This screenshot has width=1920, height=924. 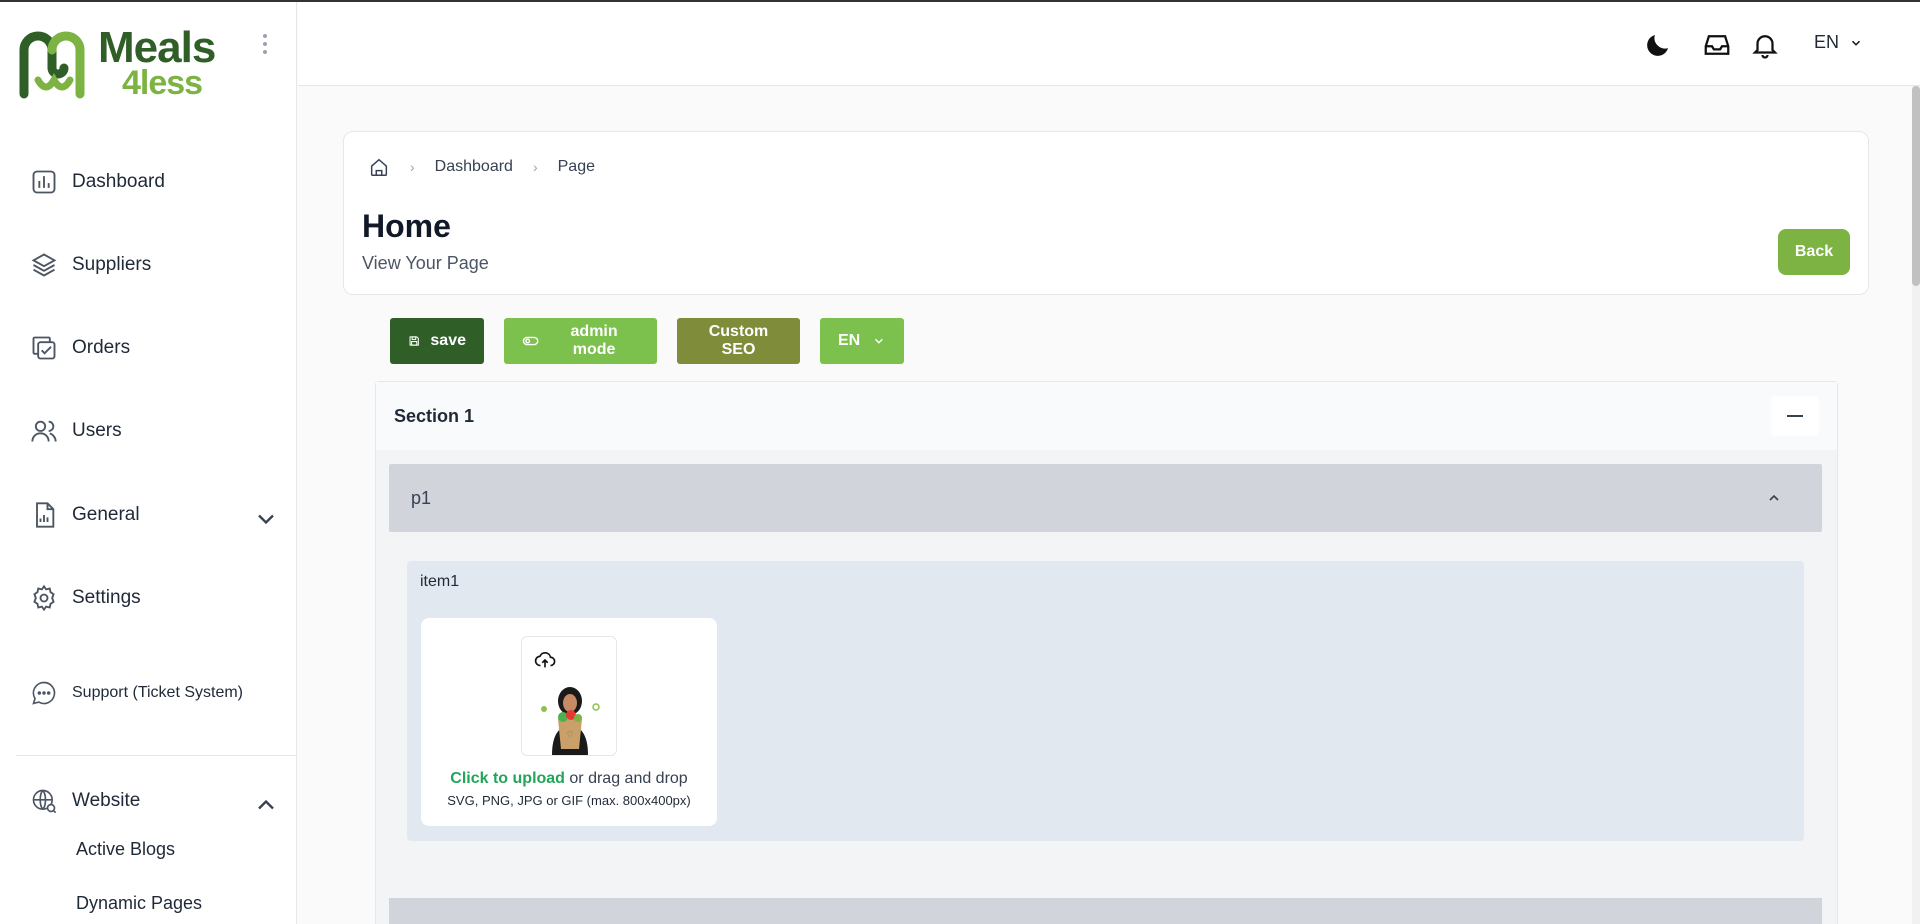 What do you see at coordinates (44, 693) in the screenshot?
I see `chat-bubble-icon` at bounding box center [44, 693].